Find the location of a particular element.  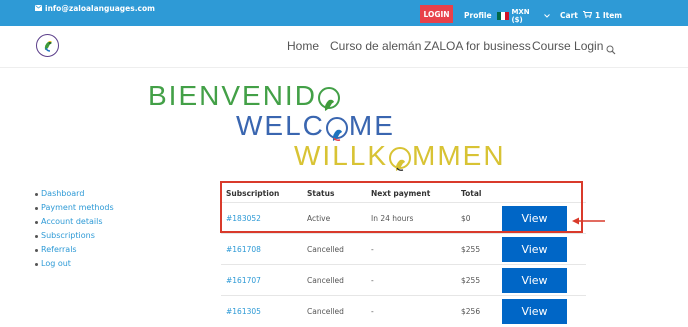

sidebar-item-dashboard: Dashboard is located at coordinates (74, 194).